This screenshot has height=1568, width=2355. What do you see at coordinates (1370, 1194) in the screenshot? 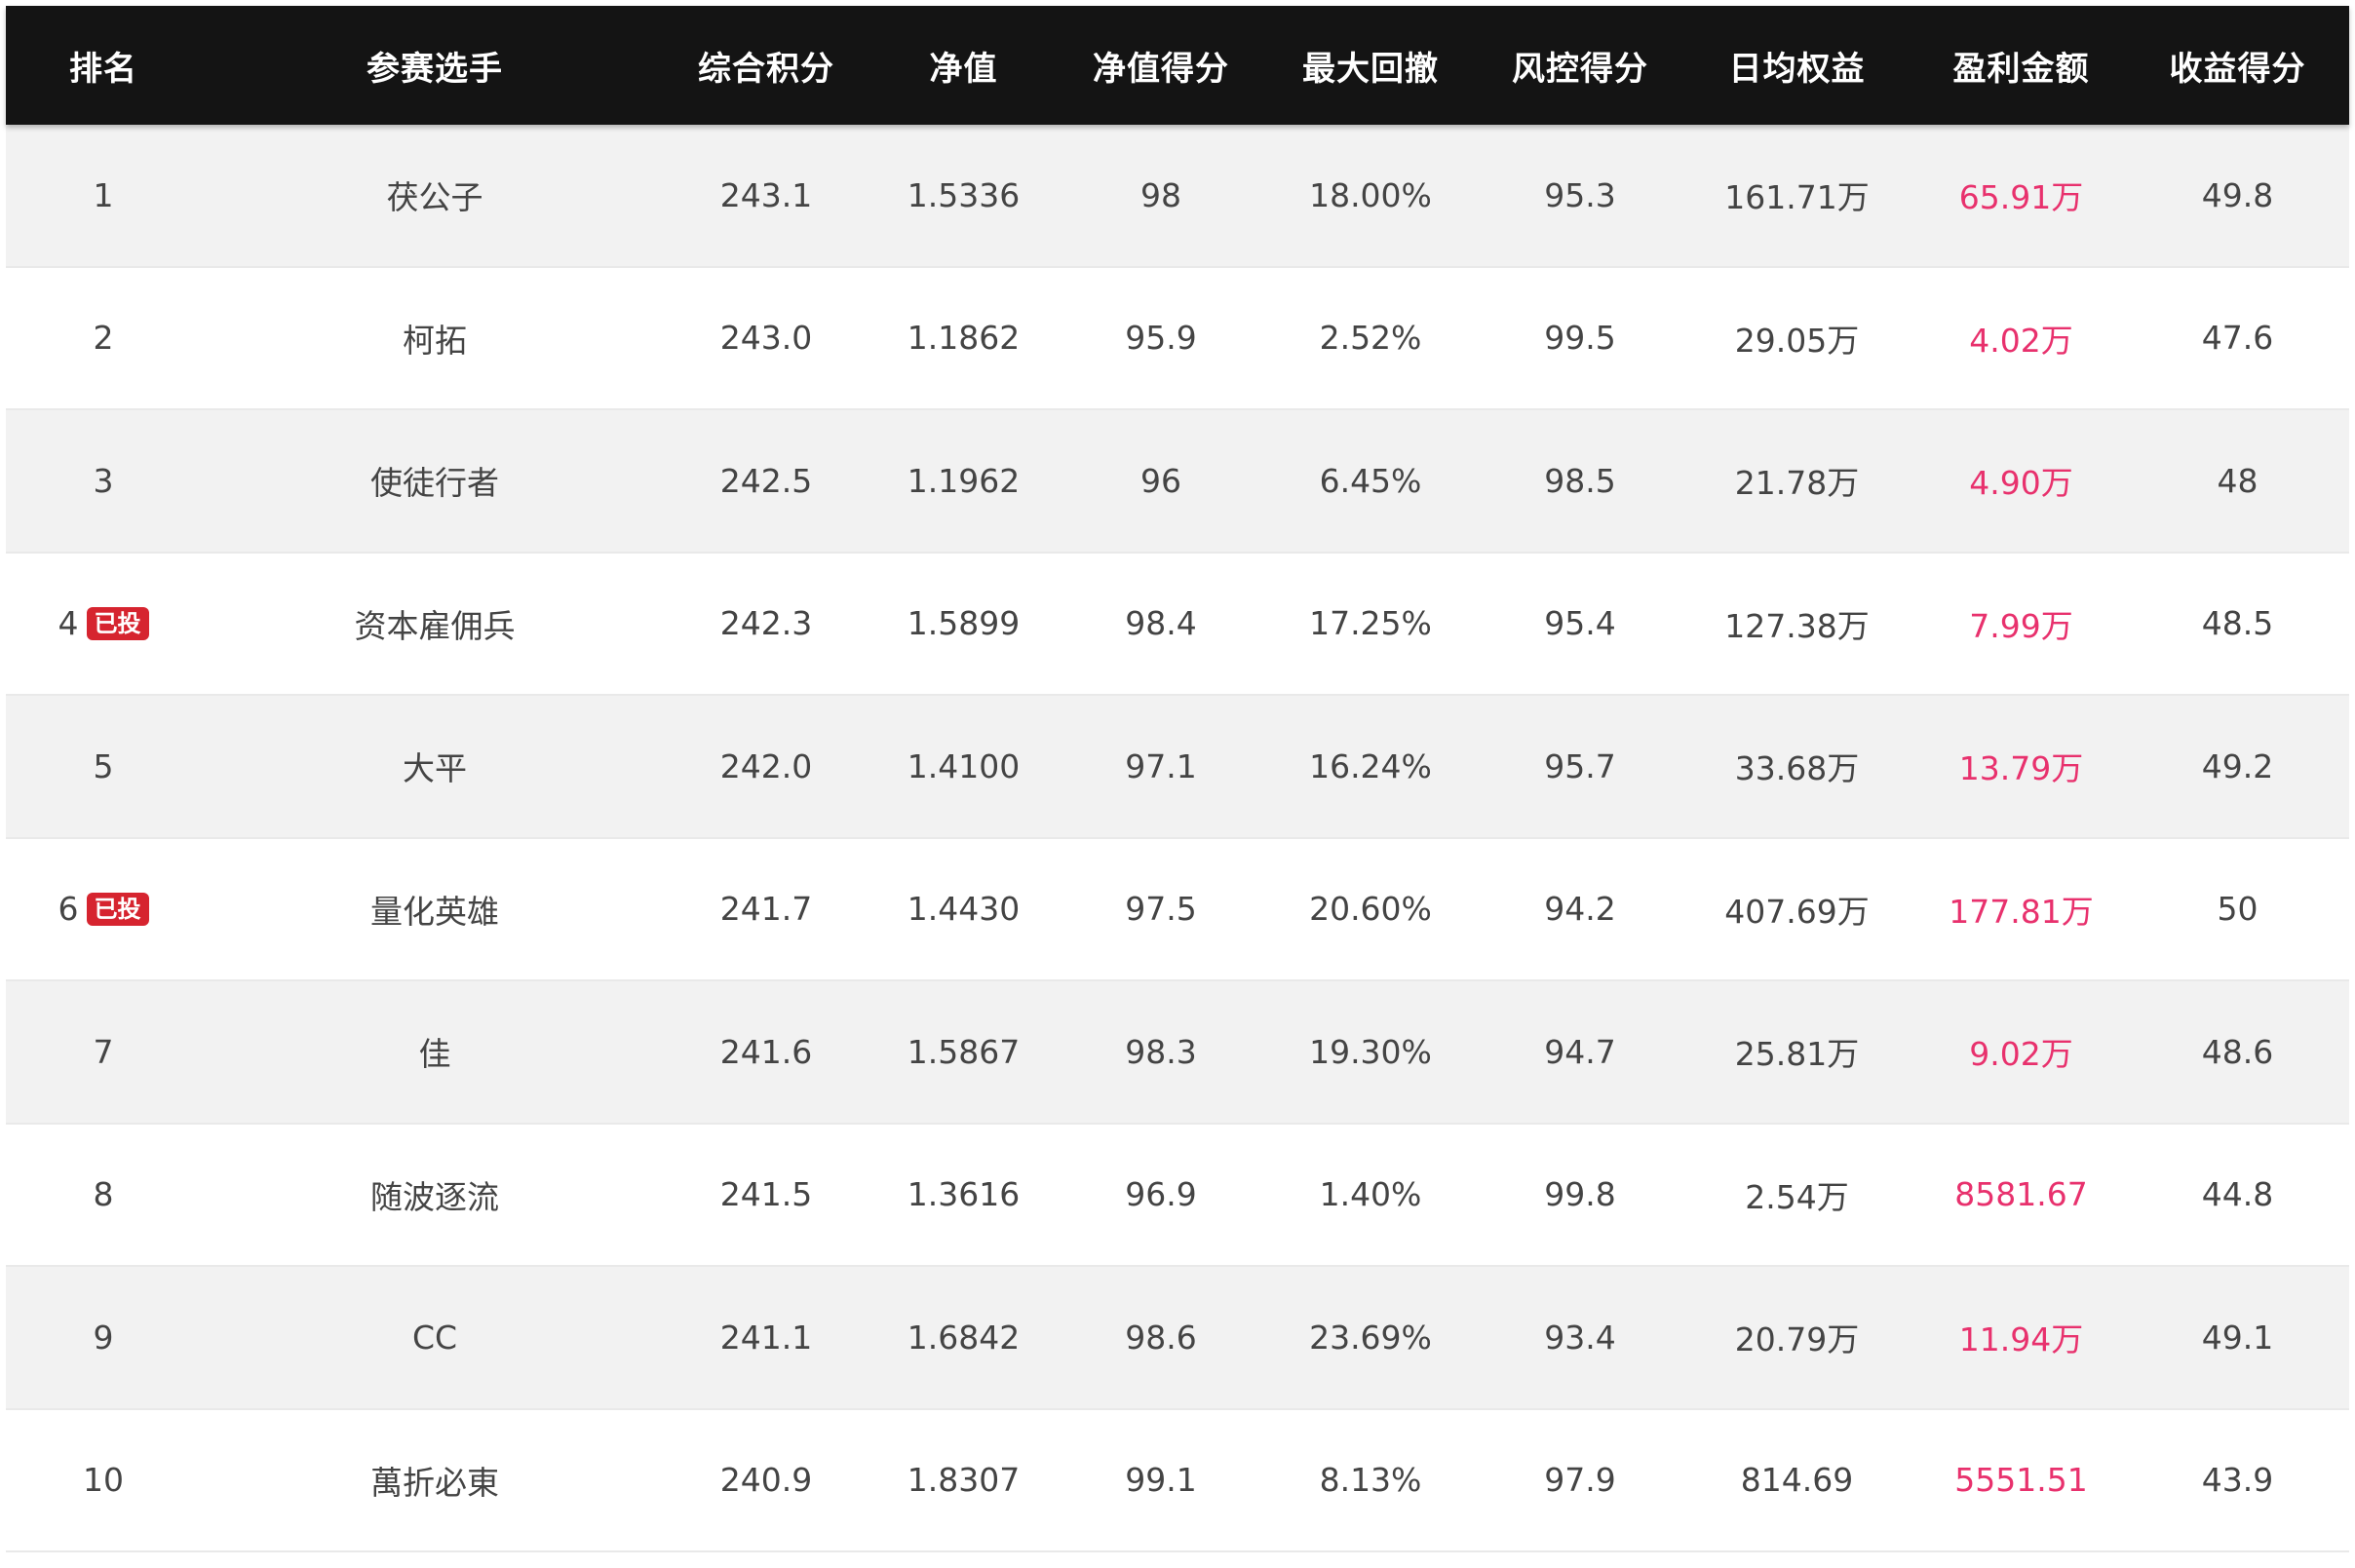
I see `cell-max-drawdown: 1.40%` at bounding box center [1370, 1194].